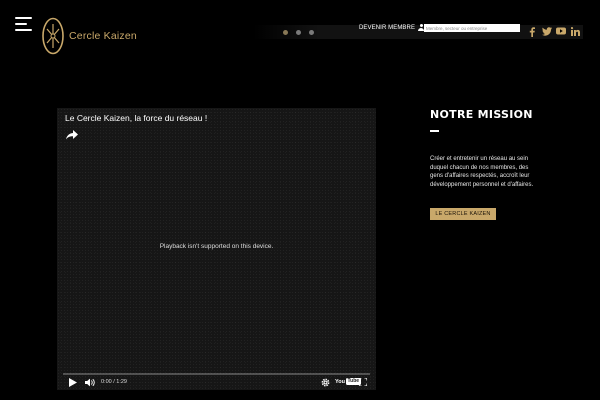 This screenshot has width=600, height=400. Describe the element at coordinates (387, 27) in the screenshot. I see `become-member-label: DEVENIR MEMBRE` at that location.